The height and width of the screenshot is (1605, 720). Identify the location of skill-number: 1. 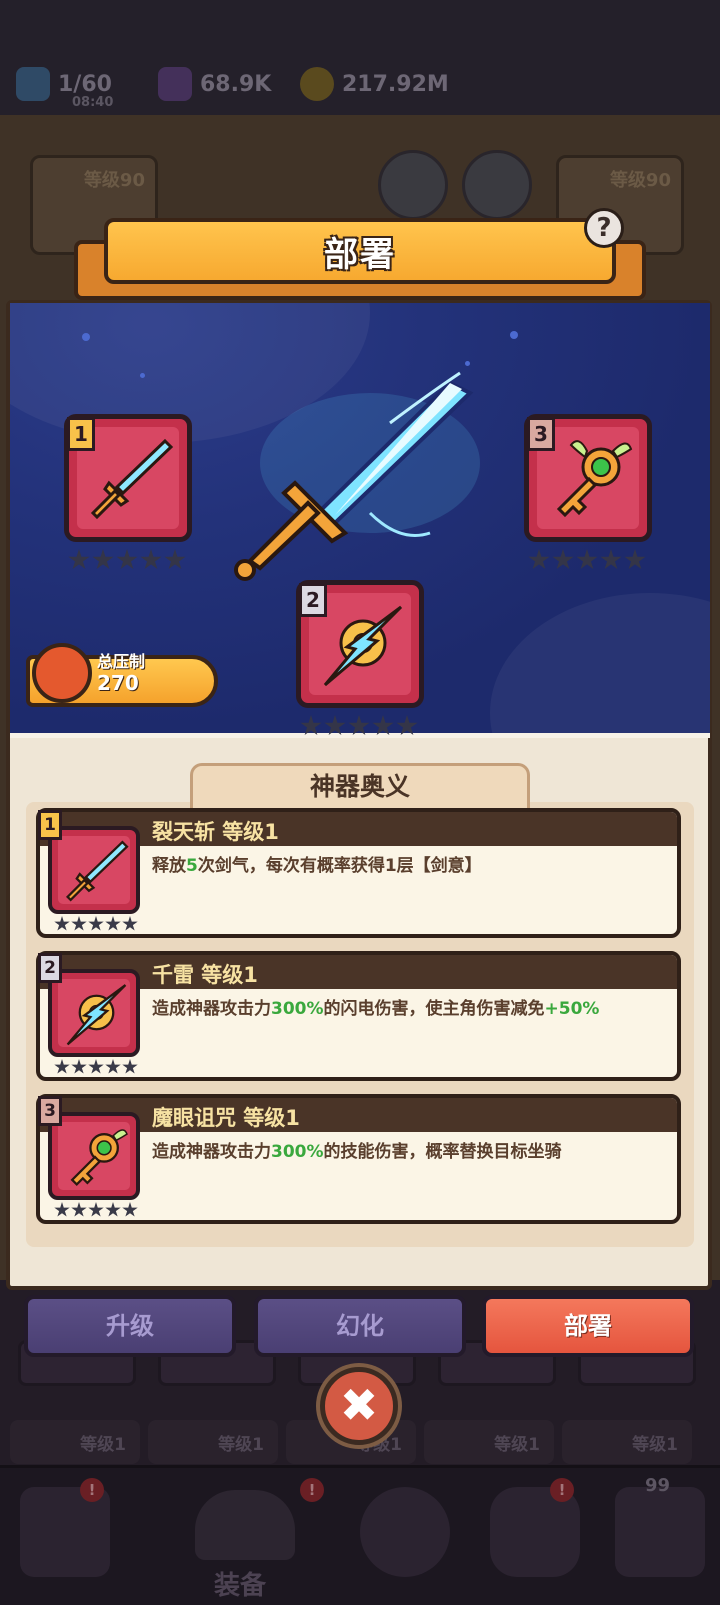
(50, 825).